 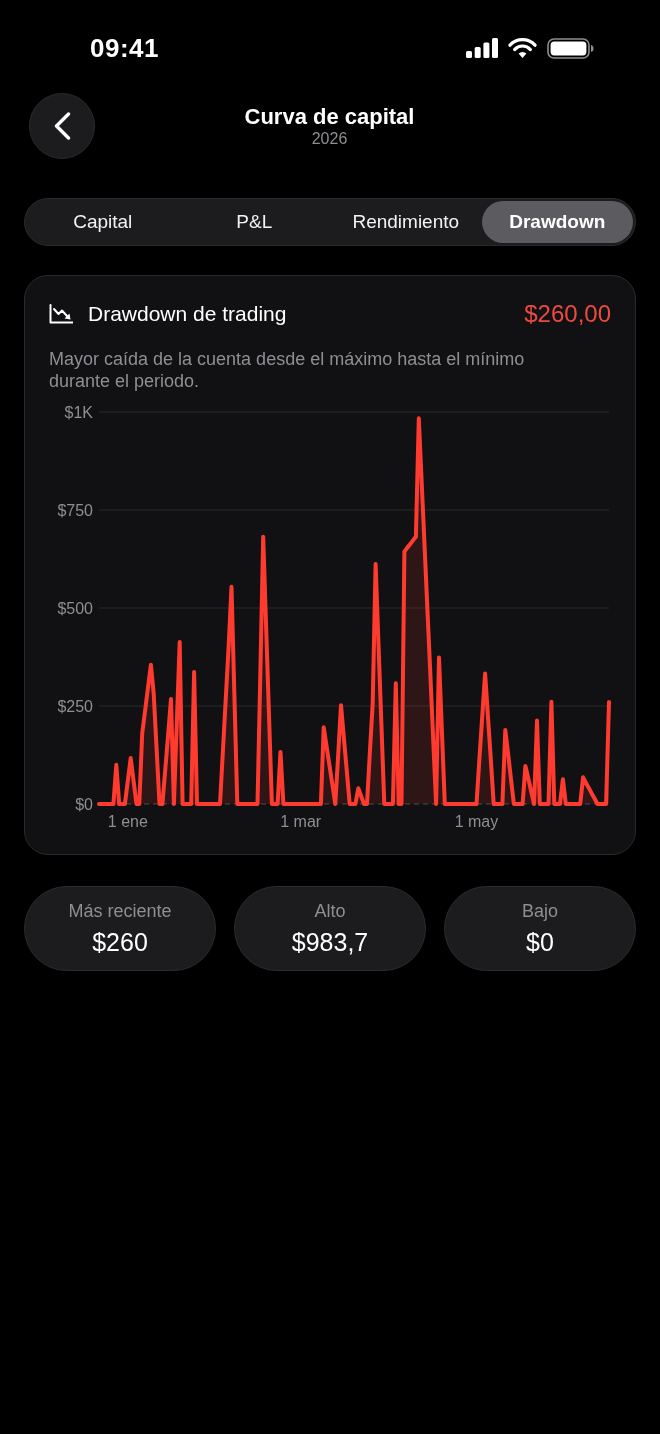 What do you see at coordinates (120, 942) in the screenshot?
I see `stat-value: $260` at bounding box center [120, 942].